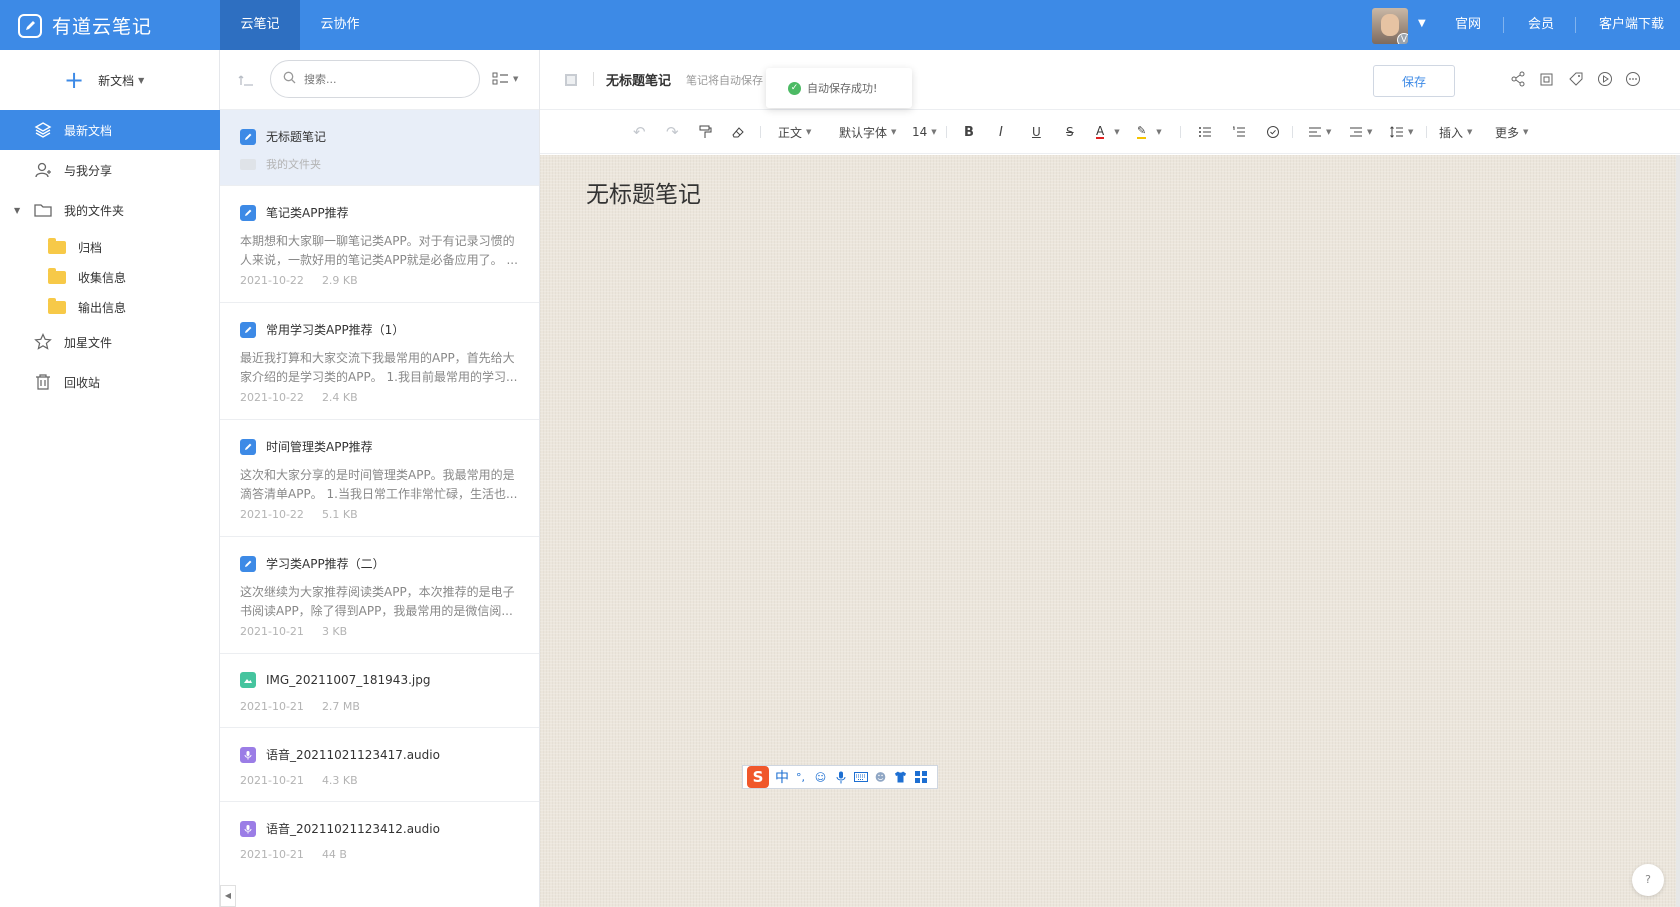 Image resolution: width=1680 pixels, height=907 pixels. I want to click on play-icon, so click(1605, 79).